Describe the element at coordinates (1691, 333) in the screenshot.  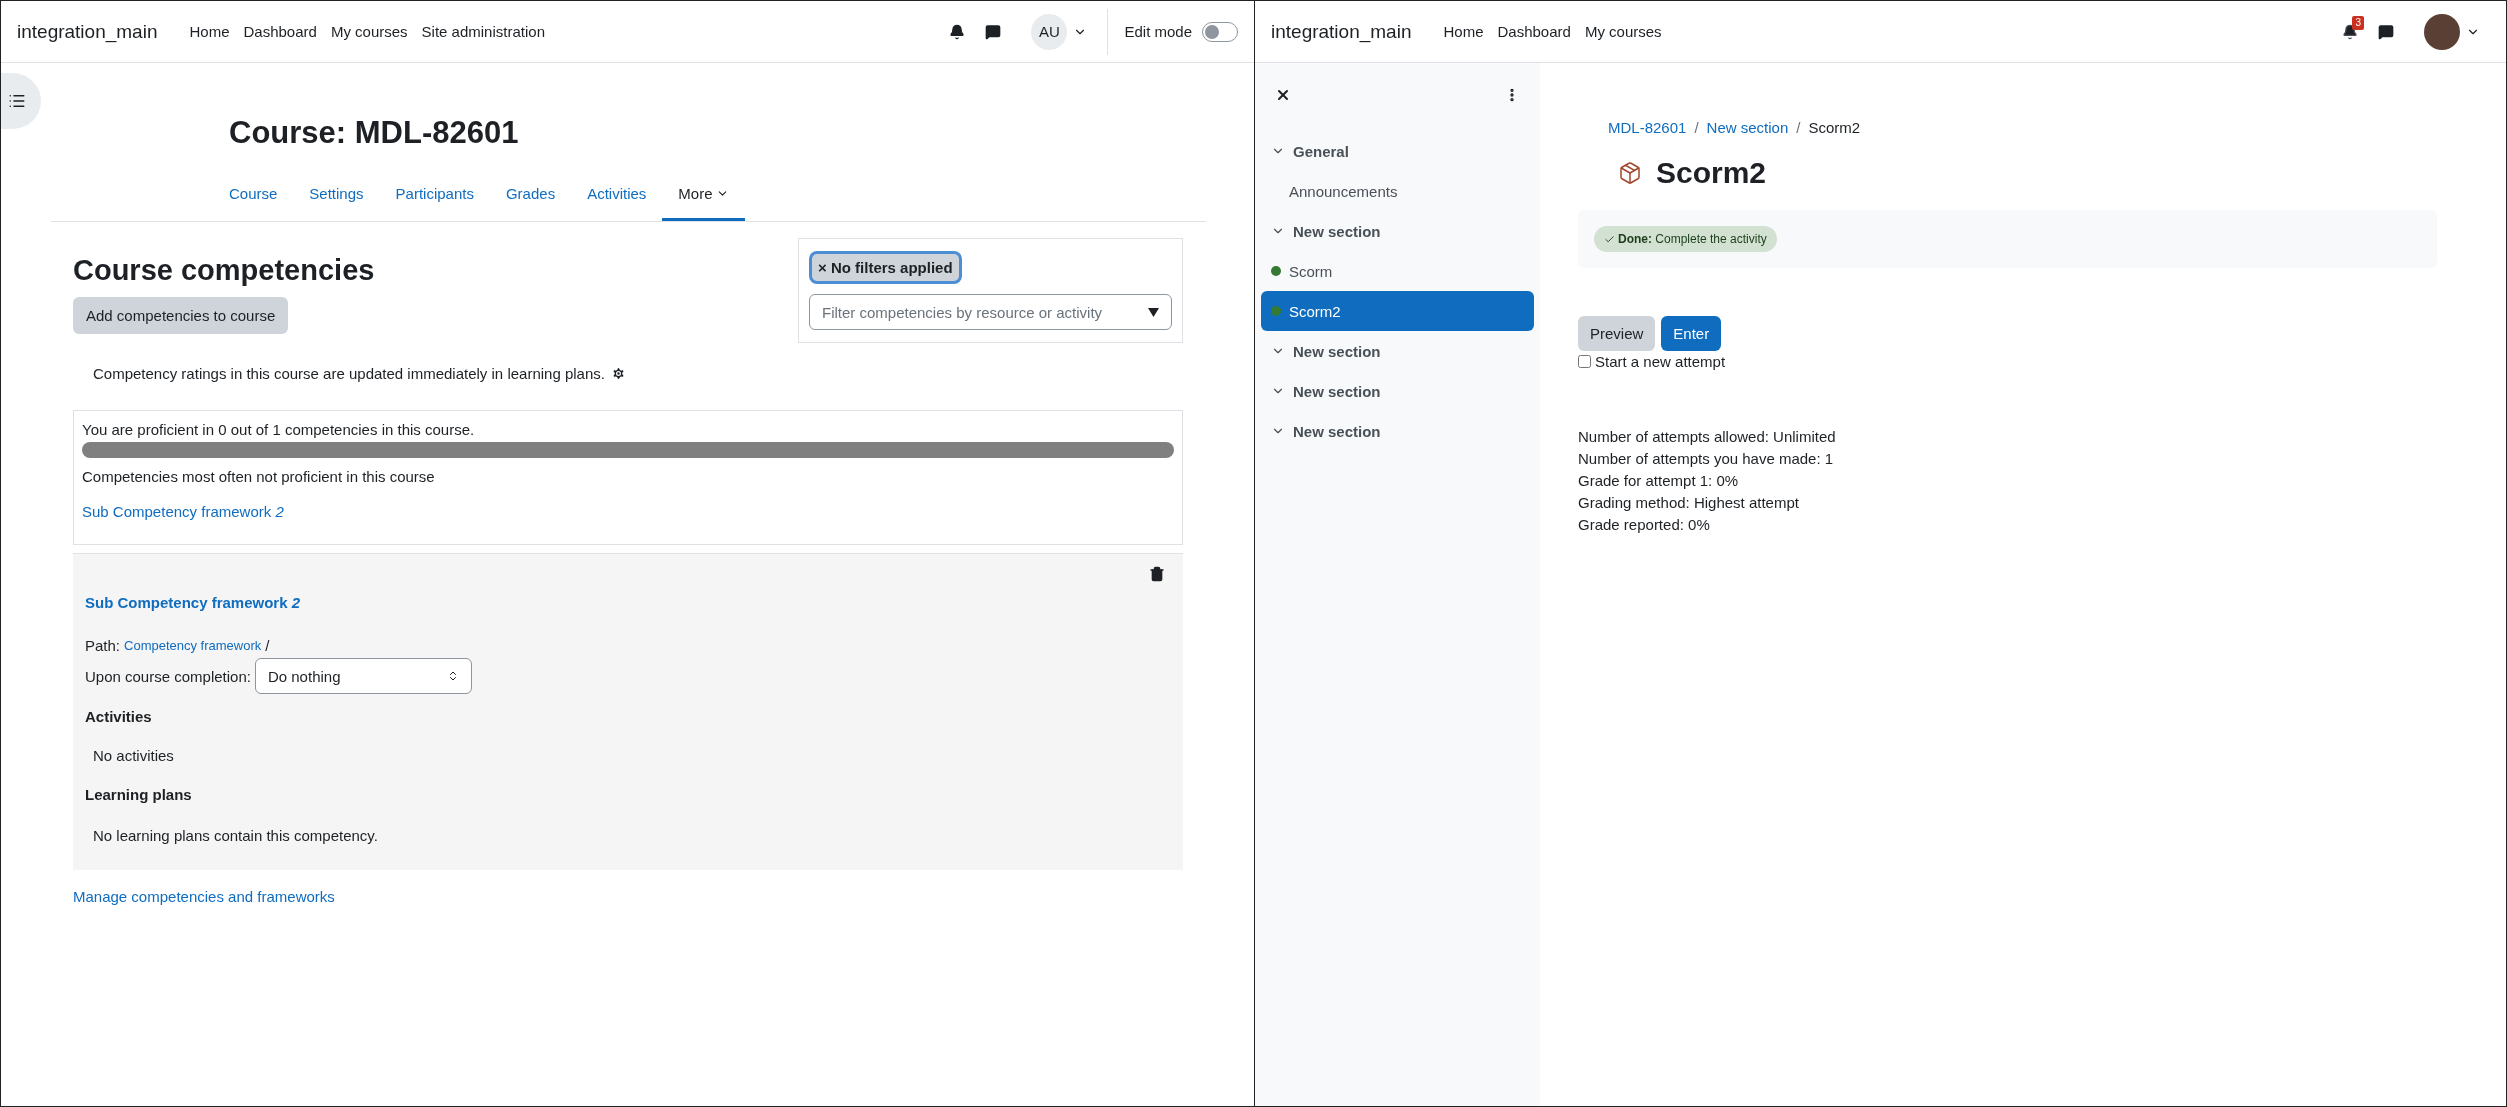
I see `enter-button: Enter` at that location.